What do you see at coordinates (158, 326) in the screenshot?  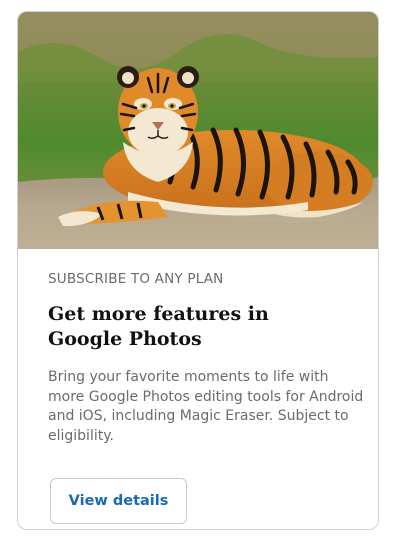 I see `card-title: Get more features in Google Photos` at bounding box center [158, 326].